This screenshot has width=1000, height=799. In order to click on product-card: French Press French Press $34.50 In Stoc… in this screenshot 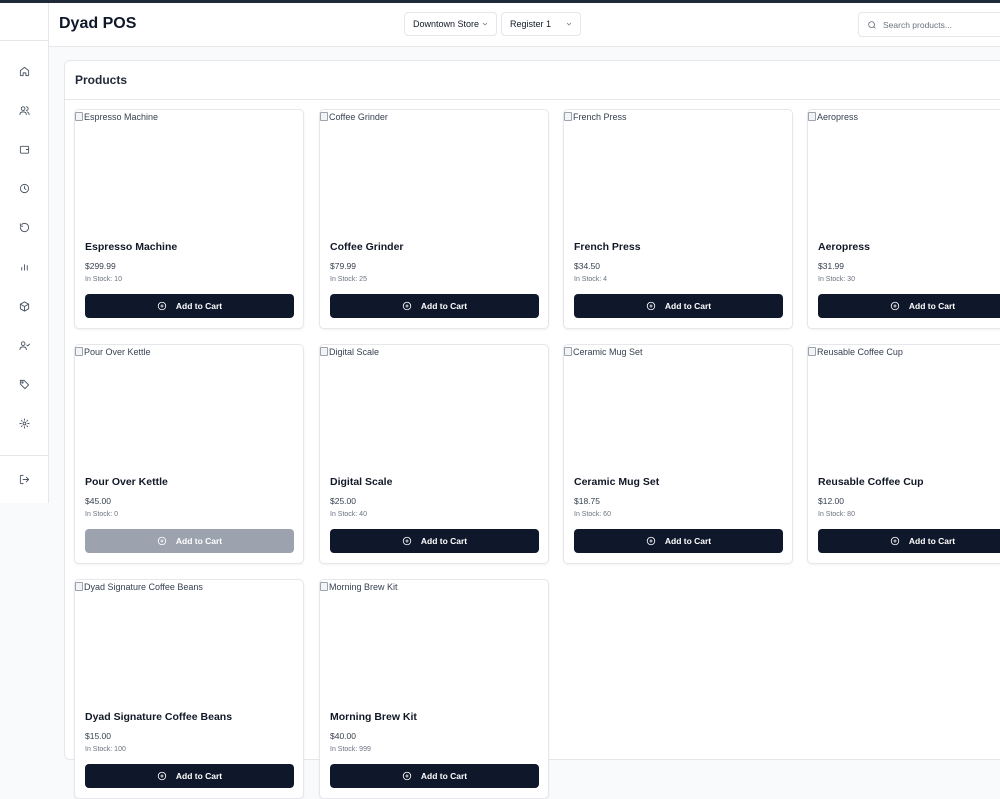, I will do `click(678, 219)`.